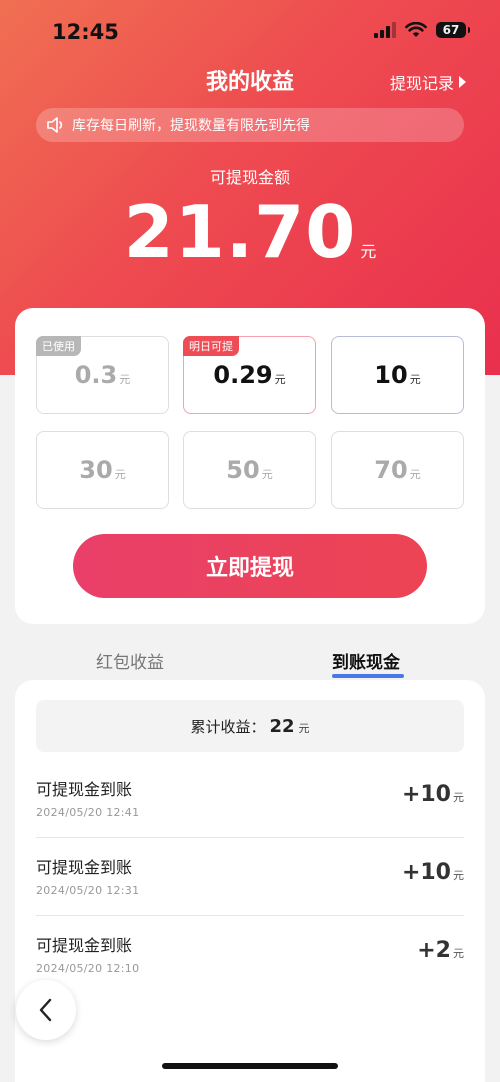  I want to click on option-70: 70 元, so click(397, 470).